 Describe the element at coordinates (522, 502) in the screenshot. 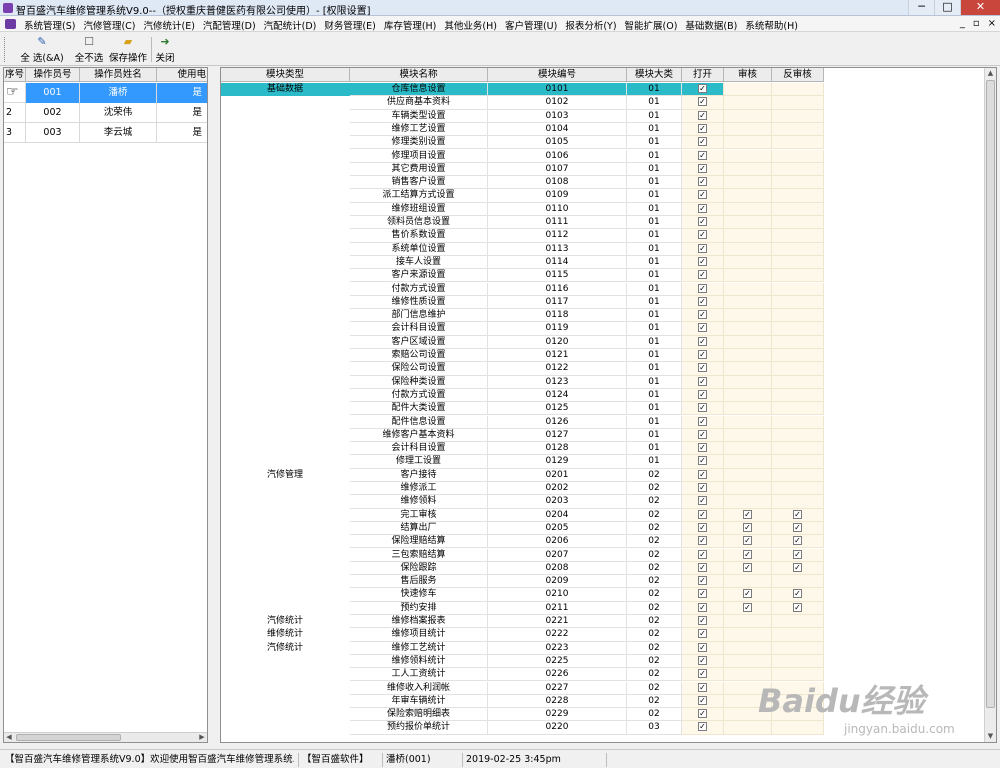

I see `module-row: 维修领料 0203 02 ✓` at that location.